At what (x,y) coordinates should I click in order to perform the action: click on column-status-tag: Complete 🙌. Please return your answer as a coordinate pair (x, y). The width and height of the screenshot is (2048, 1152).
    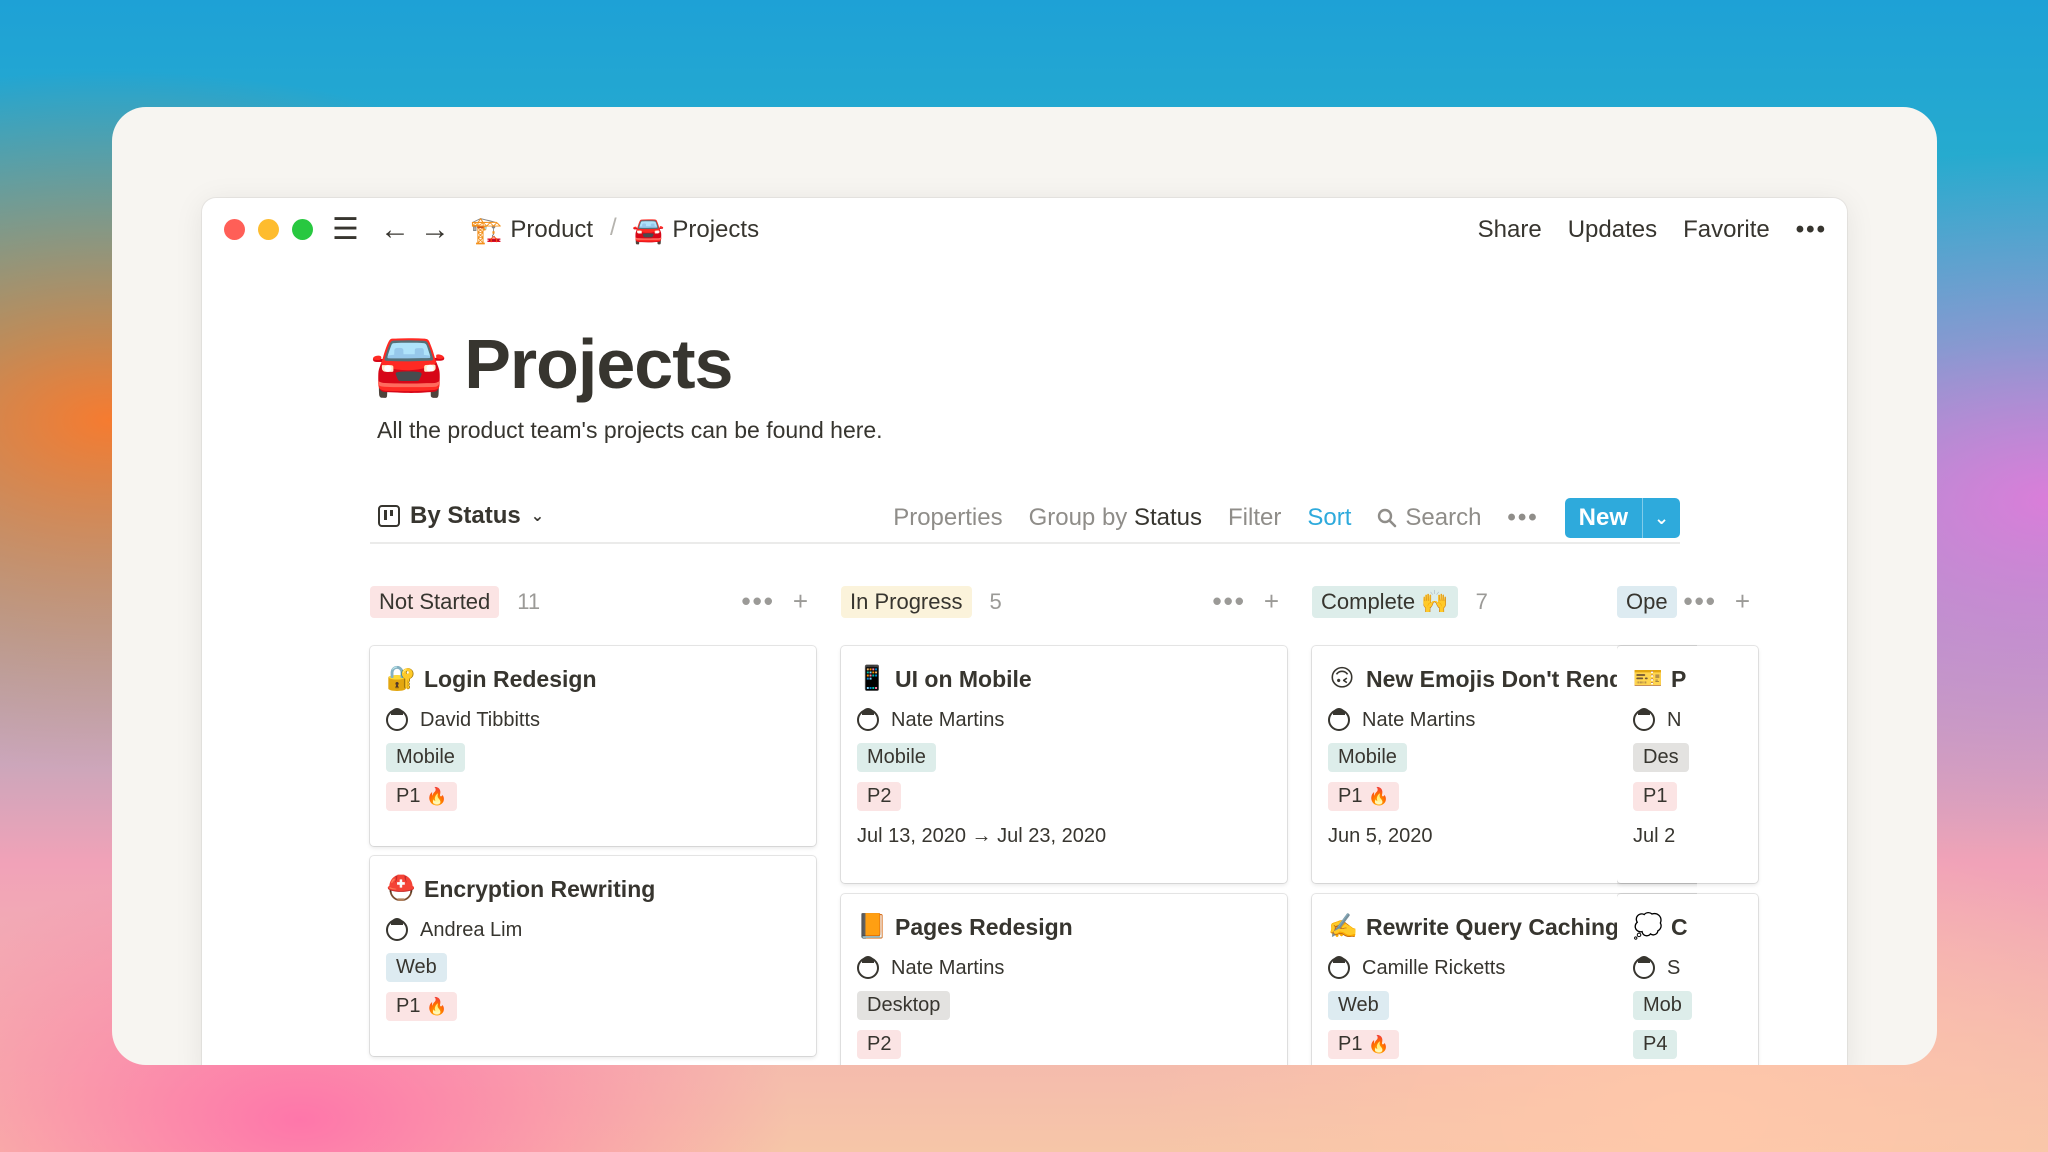
    Looking at the image, I should click on (1385, 602).